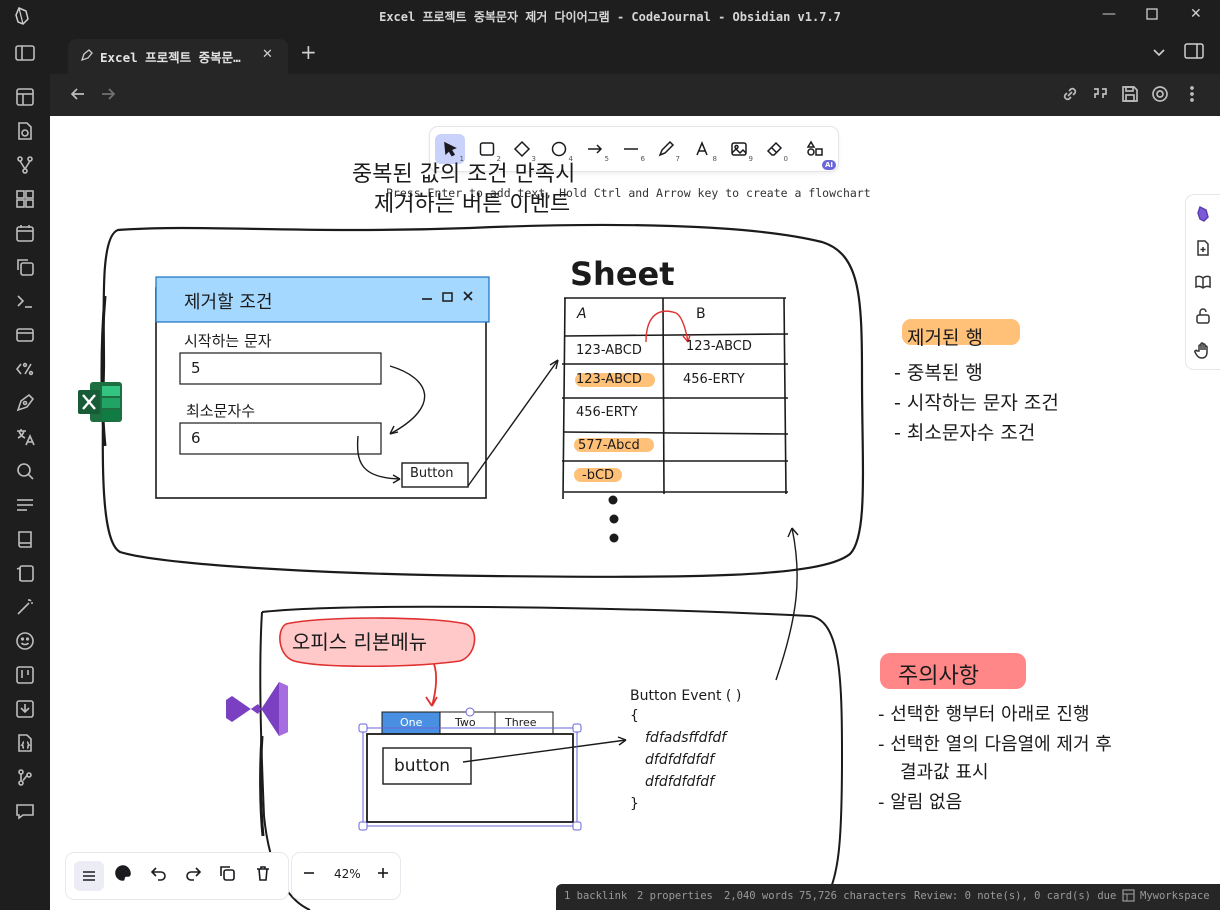 The width and height of the screenshot is (1220, 910). Describe the element at coordinates (196, 438) in the screenshot. I see `form-value2: 6` at that location.